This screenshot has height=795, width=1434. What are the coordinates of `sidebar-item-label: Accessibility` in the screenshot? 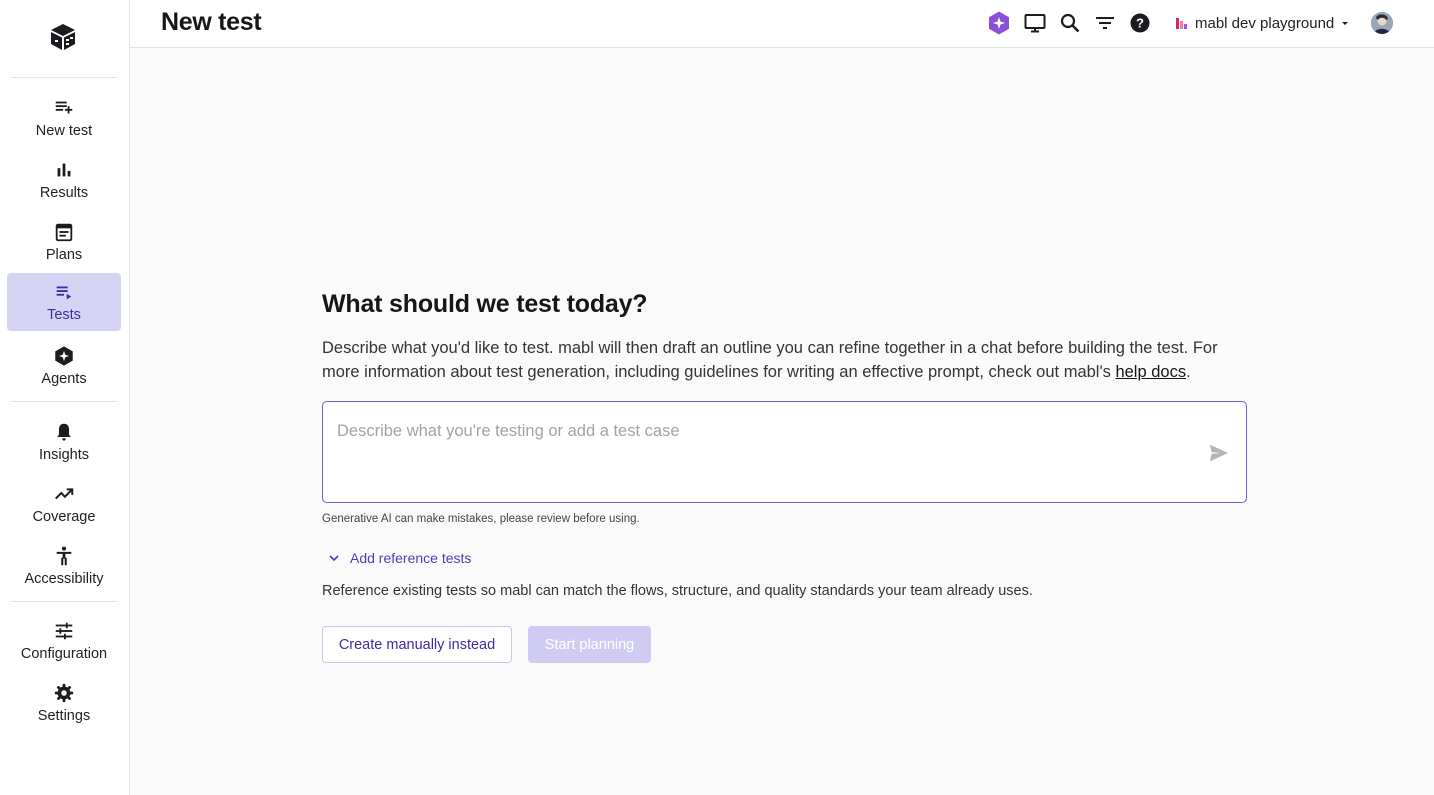 It's located at (64, 579).